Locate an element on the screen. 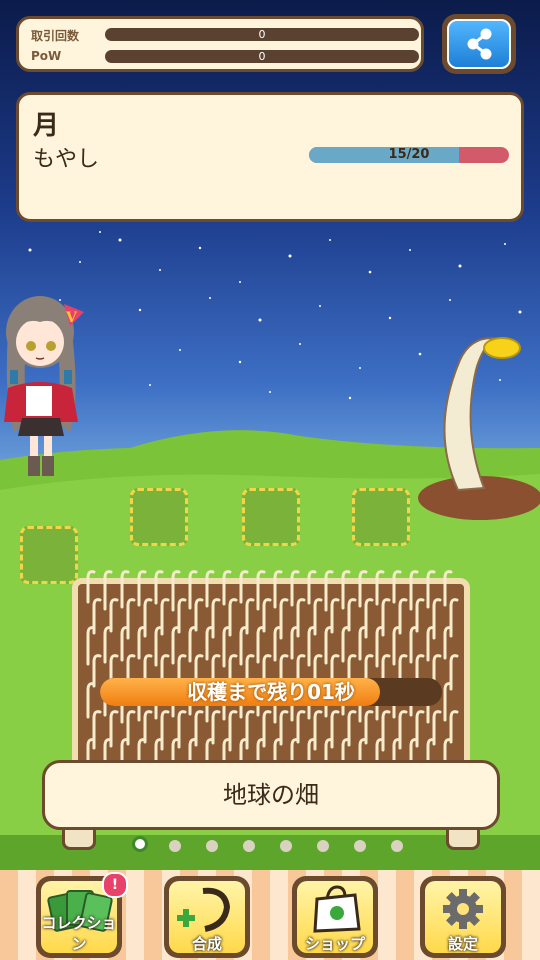 The width and height of the screenshot is (540, 960). settings-button: 設定 is located at coordinates (463, 917).